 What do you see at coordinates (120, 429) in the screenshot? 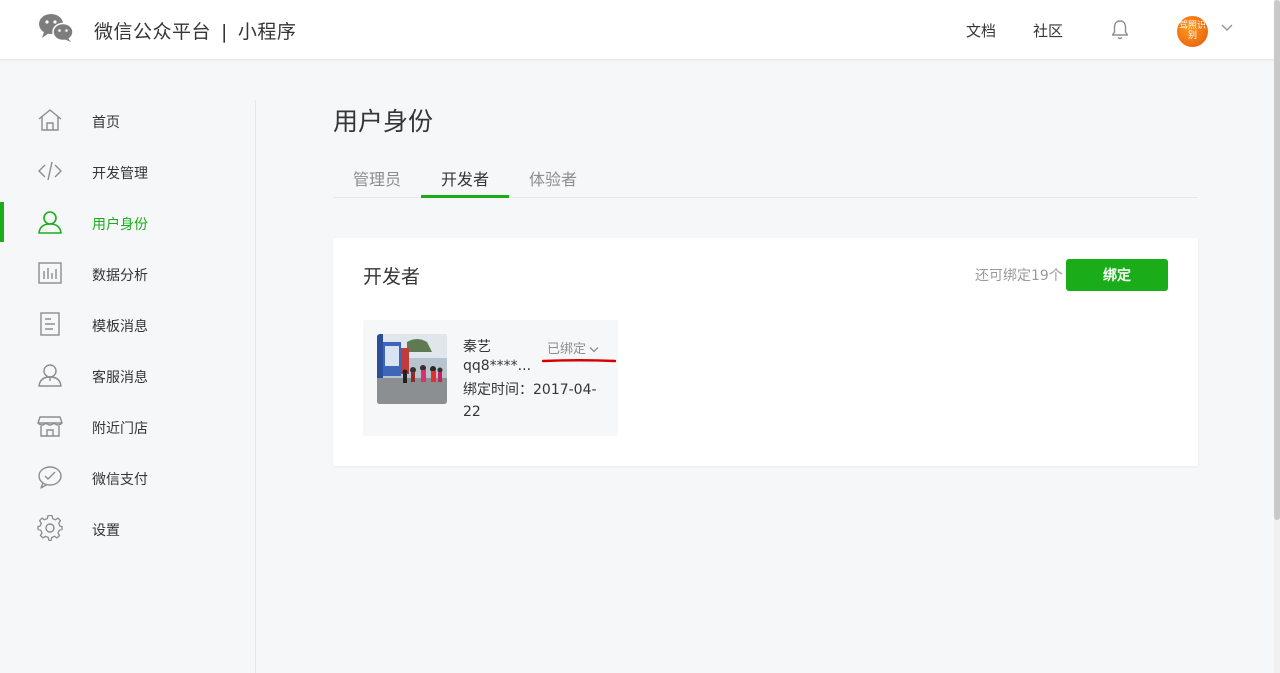
I see `sidebar-item-label: 附近门店` at bounding box center [120, 429].